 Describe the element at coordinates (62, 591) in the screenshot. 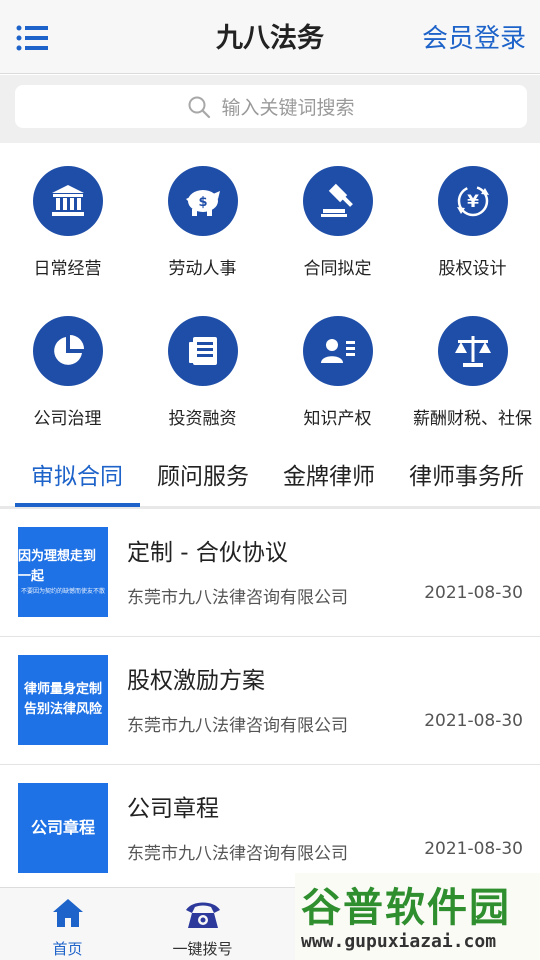

I see `thumb-subtext: 不要因为契约的缺憾而使友不散` at that location.